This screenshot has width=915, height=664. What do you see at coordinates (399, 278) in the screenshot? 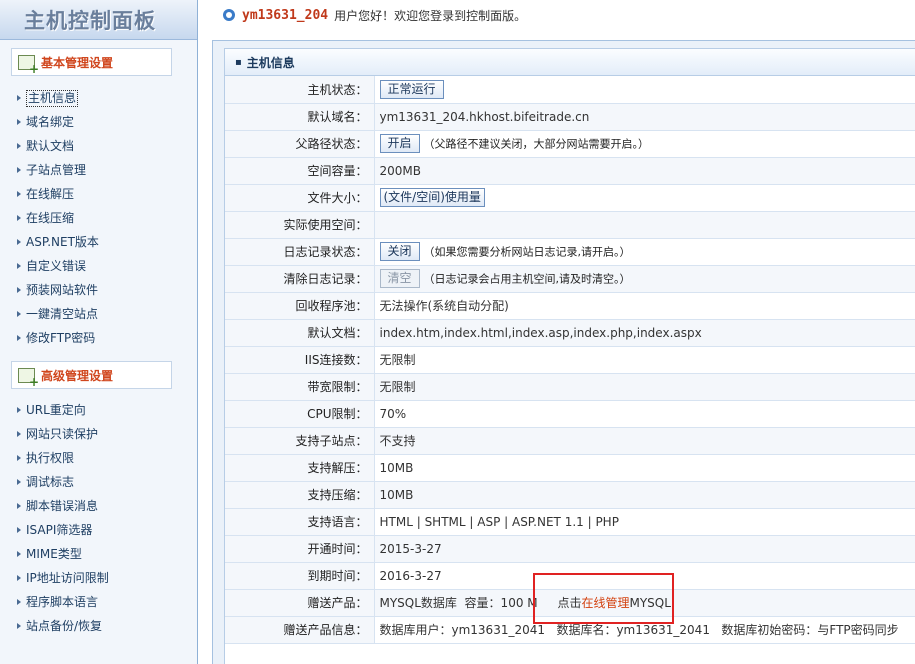
I see `clear-log-button: 清空` at bounding box center [399, 278].